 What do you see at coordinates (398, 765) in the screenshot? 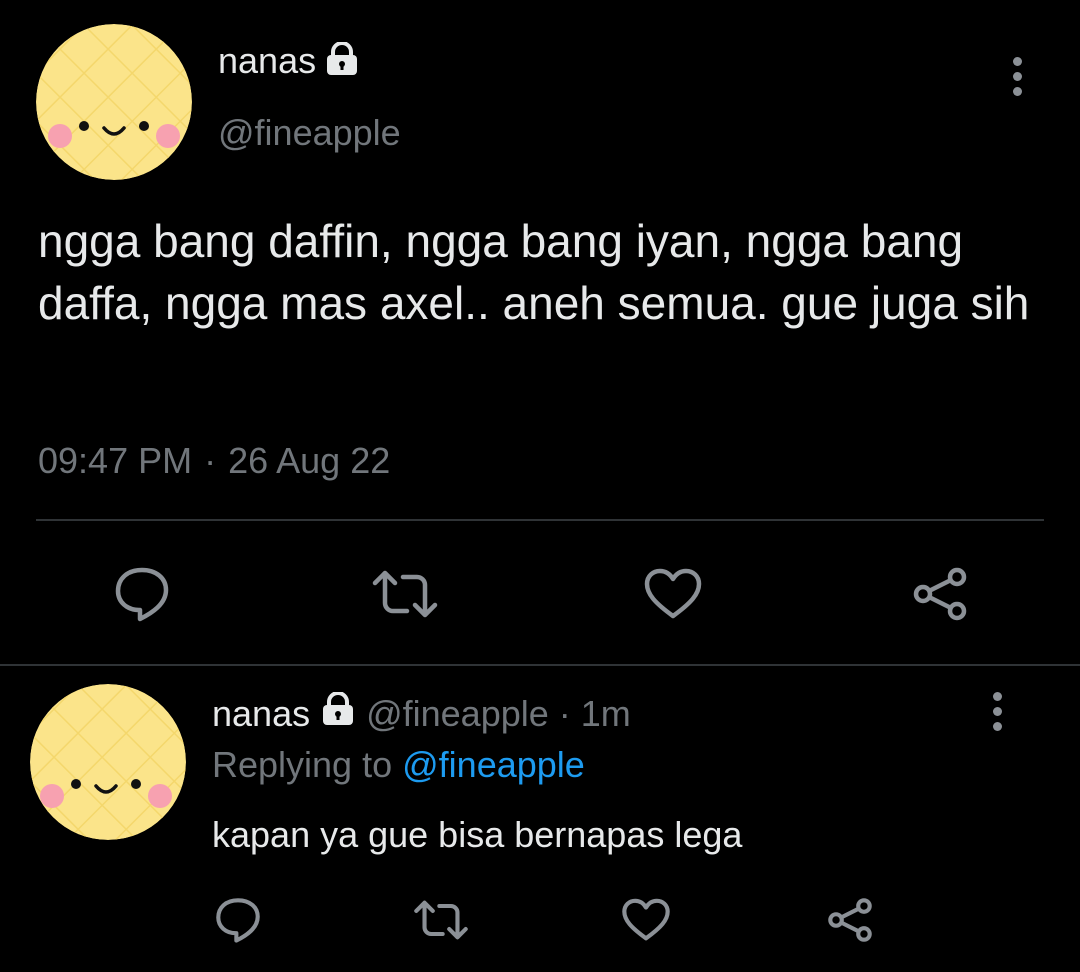
I see `replying-to: Replying to @fineapple` at bounding box center [398, 765].